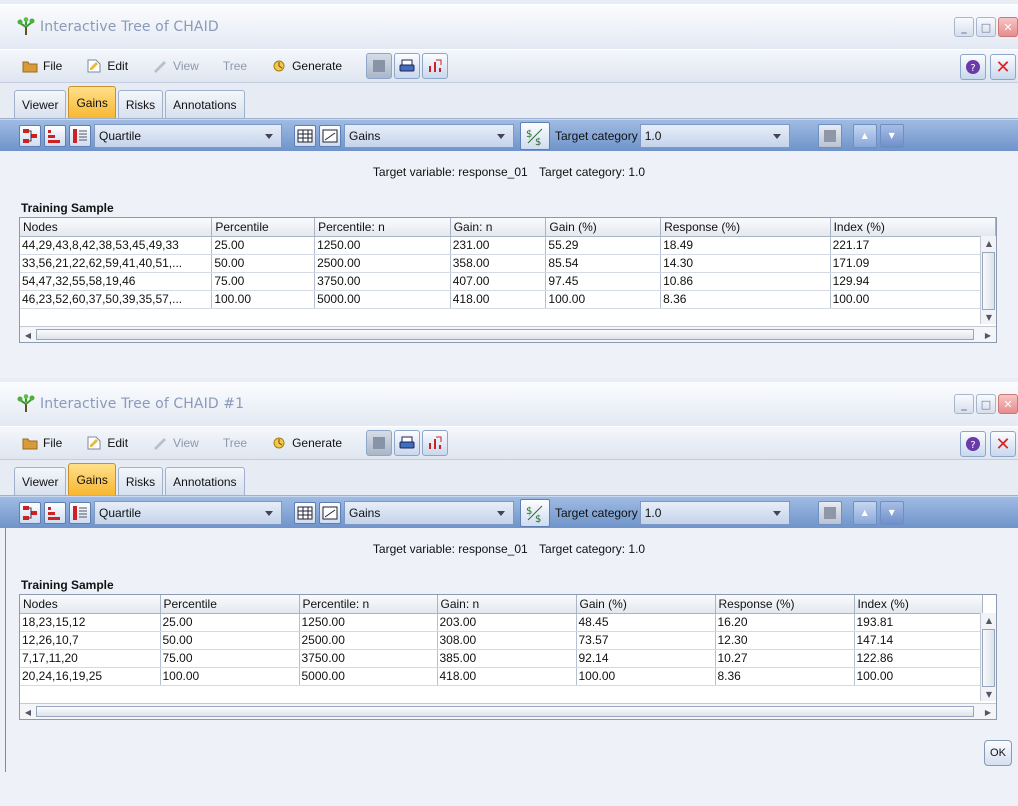 This screenshot has height=806, width=1018. Describe the element at coordinates (368, 658) in the screenshot. I see `table-cell: 3750.00` at that location.